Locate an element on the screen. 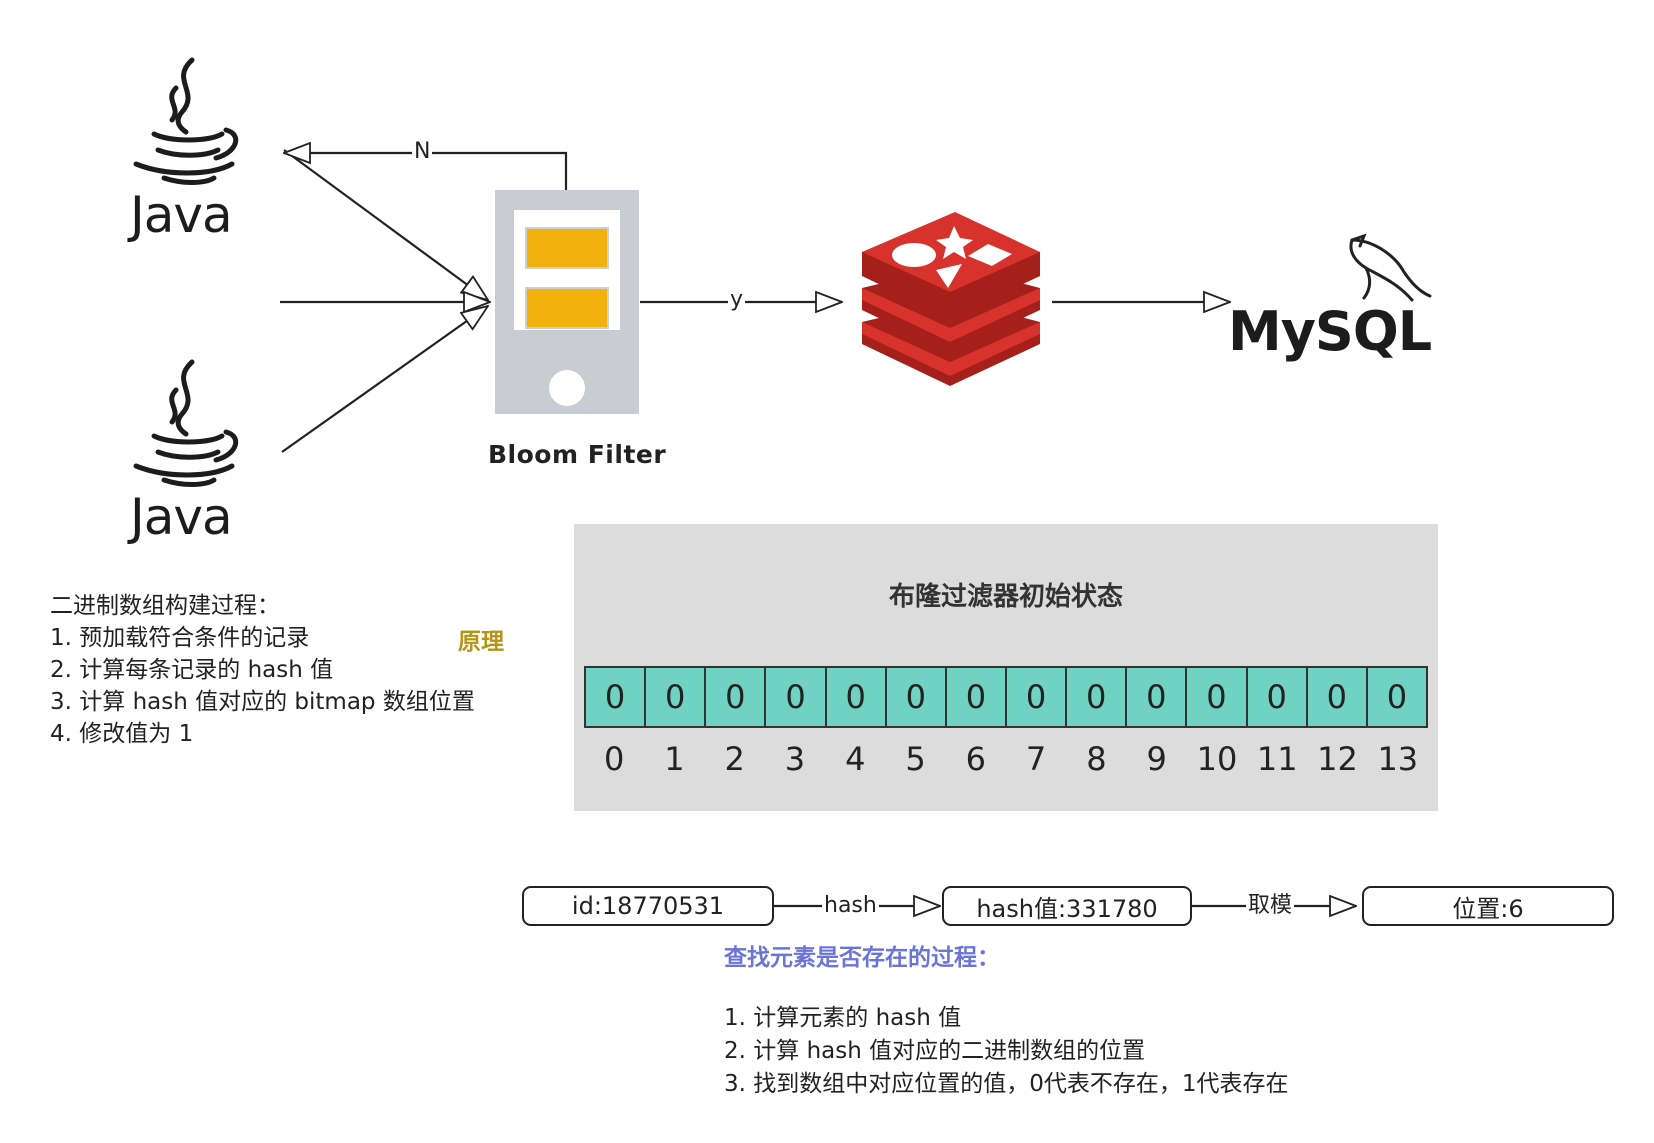 This screenshot has width=1654, height=1143. flow-position-box: 位置:6 is located at coordinates (1488, 906).